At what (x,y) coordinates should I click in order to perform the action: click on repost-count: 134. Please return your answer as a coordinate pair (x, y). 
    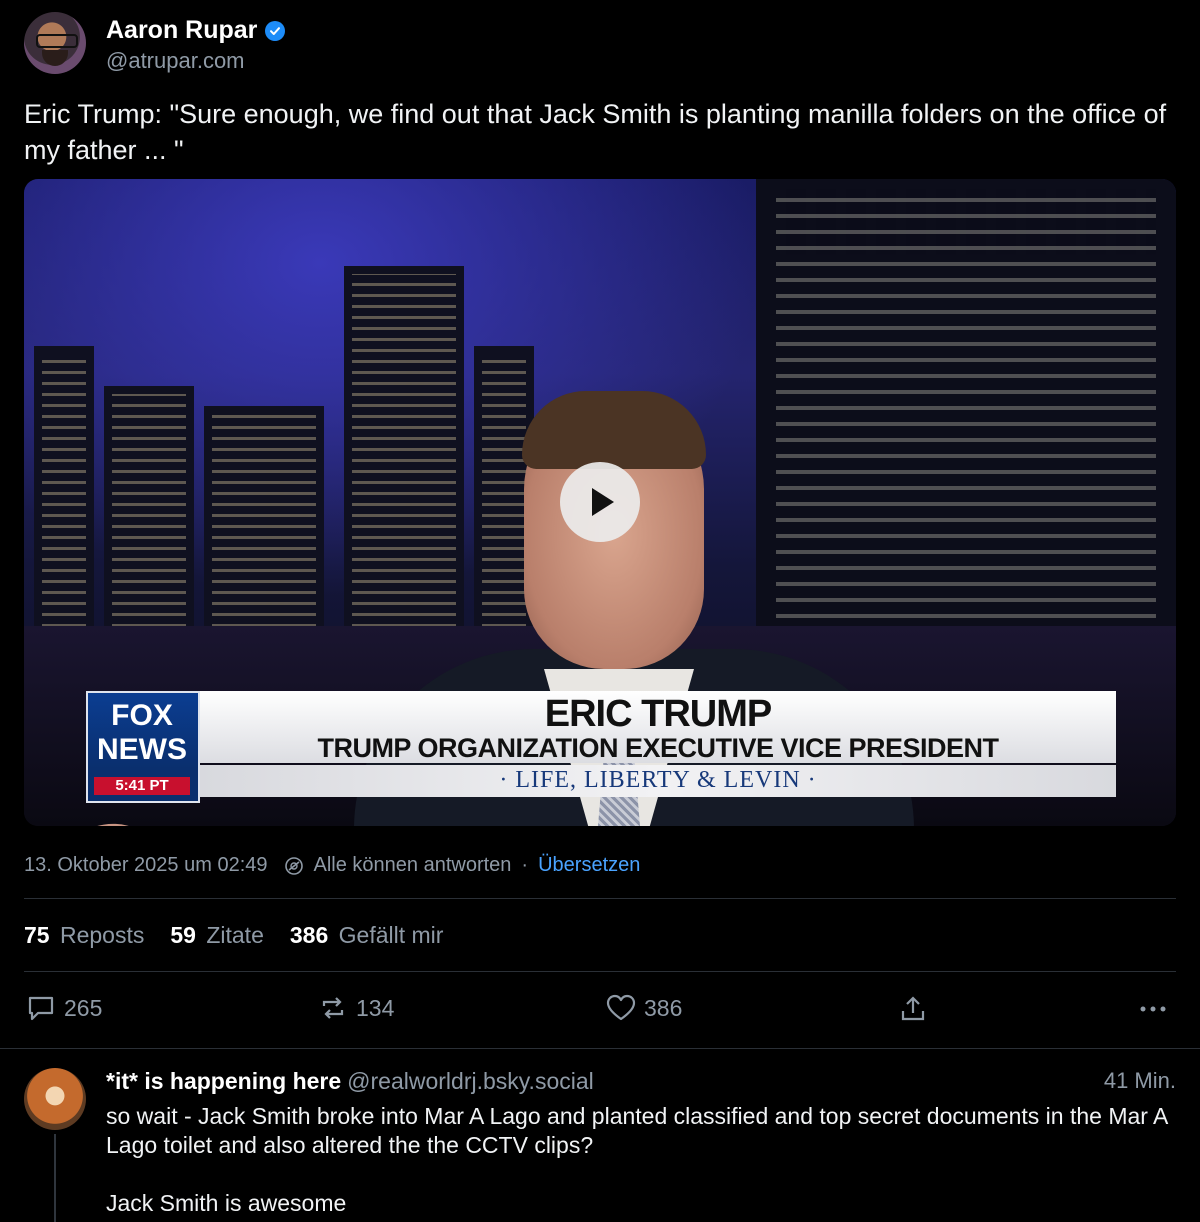
    Looking at the image, I should click on (375, 1007).